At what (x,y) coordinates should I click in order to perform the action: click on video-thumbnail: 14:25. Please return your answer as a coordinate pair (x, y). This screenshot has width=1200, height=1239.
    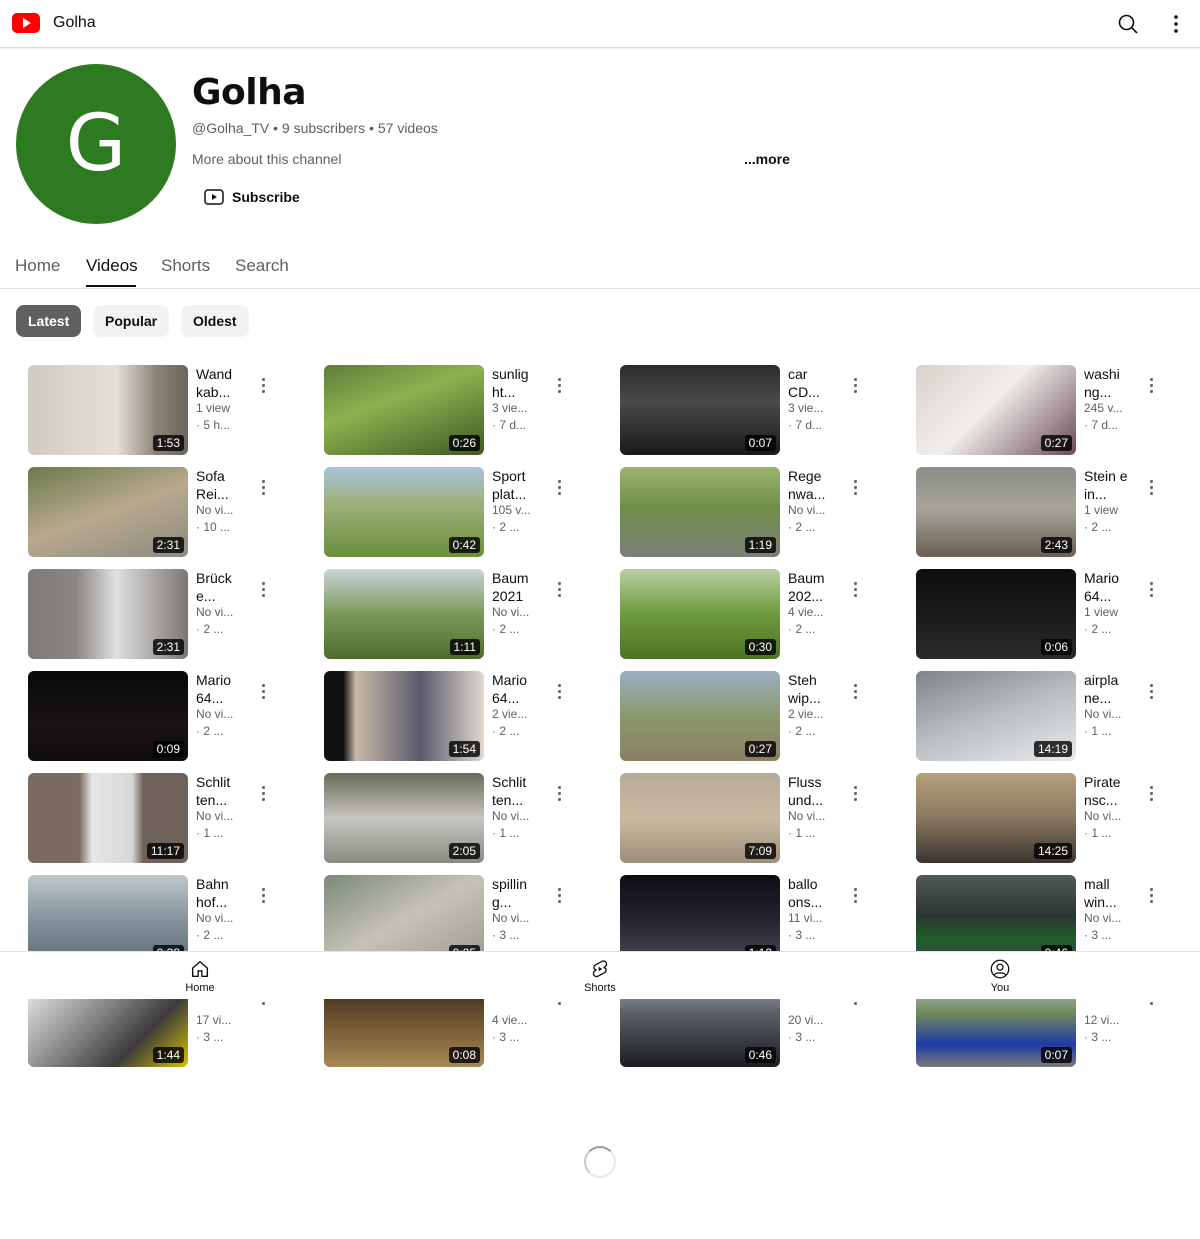
    Looking at the image, I should click on (996, 818).